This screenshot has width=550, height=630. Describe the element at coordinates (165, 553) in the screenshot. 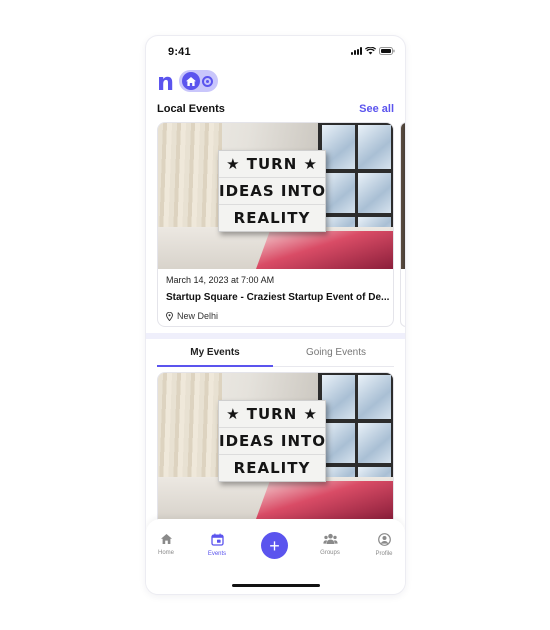

I see `nav-label: Home` at that location.